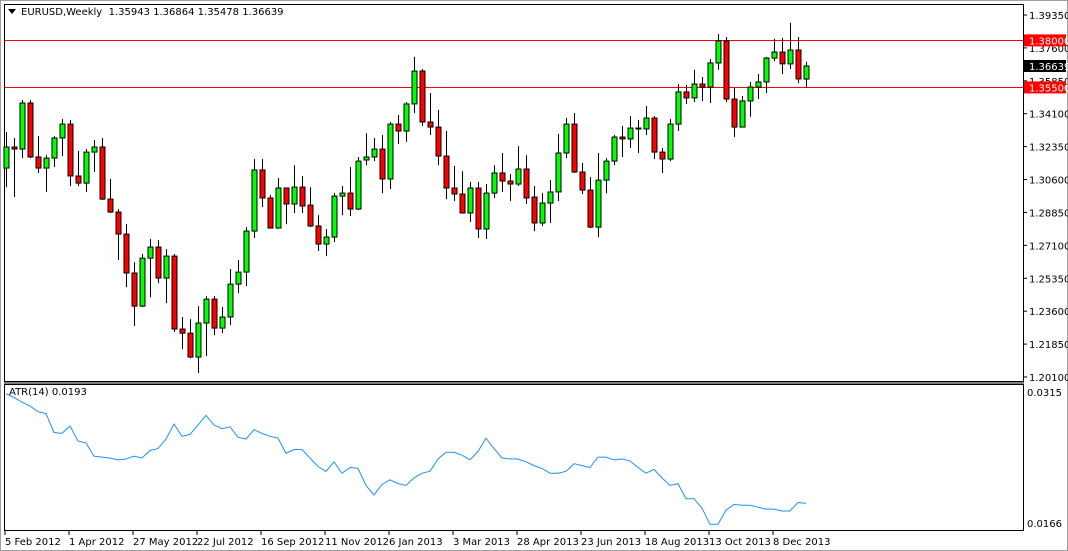 The image size is (1068, 551). I want to click on price-tick-label: 1.28850, so click(1048, 213).